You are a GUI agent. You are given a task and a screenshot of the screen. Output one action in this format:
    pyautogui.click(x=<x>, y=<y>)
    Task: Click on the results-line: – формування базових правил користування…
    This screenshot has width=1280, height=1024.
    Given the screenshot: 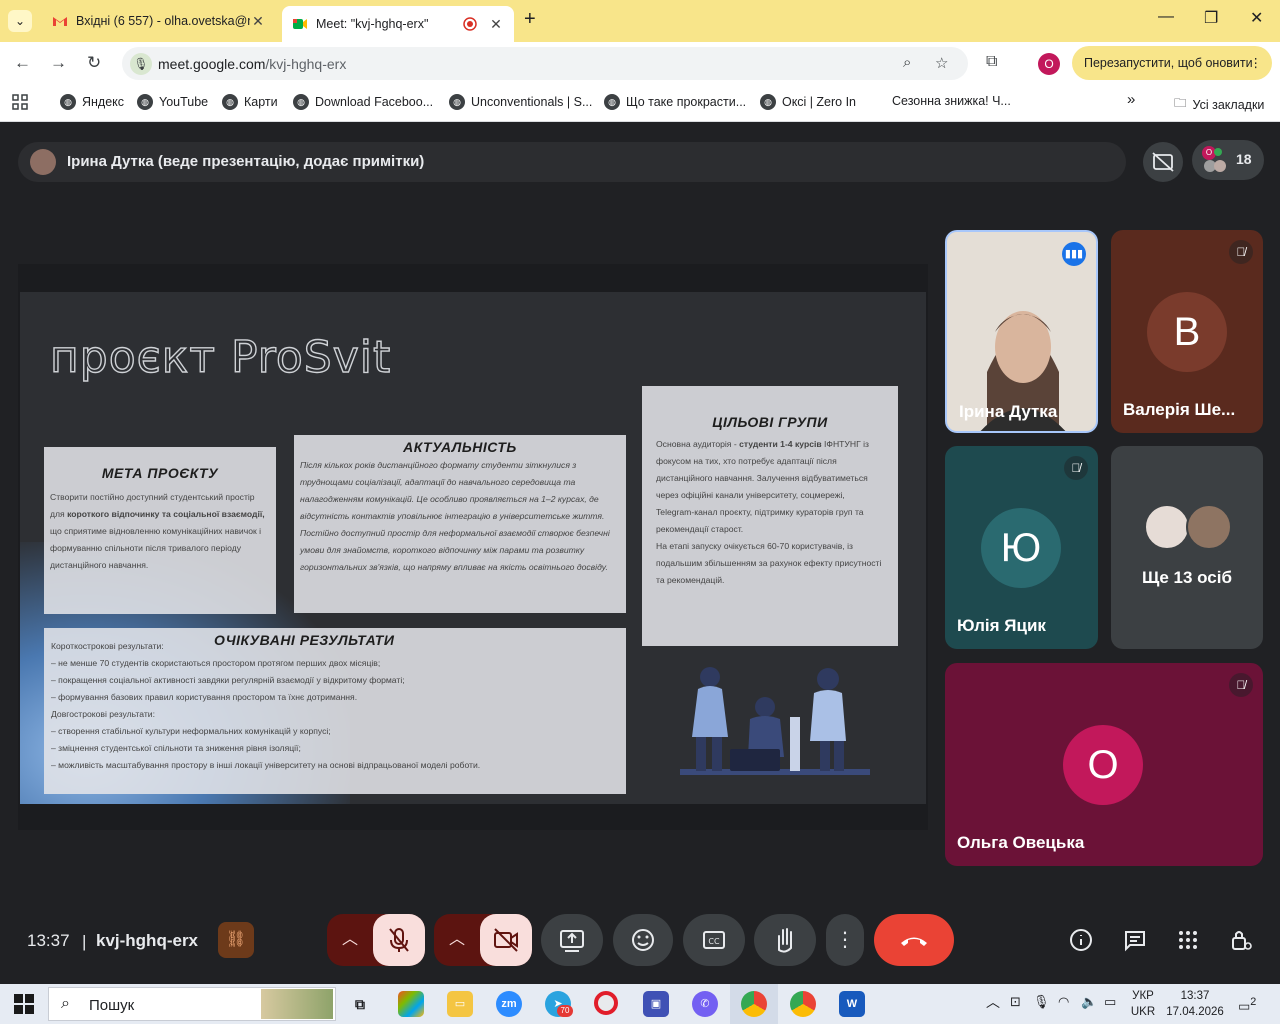 What is the action you would take?
    pyautogui.click(x=204, y=697)
    